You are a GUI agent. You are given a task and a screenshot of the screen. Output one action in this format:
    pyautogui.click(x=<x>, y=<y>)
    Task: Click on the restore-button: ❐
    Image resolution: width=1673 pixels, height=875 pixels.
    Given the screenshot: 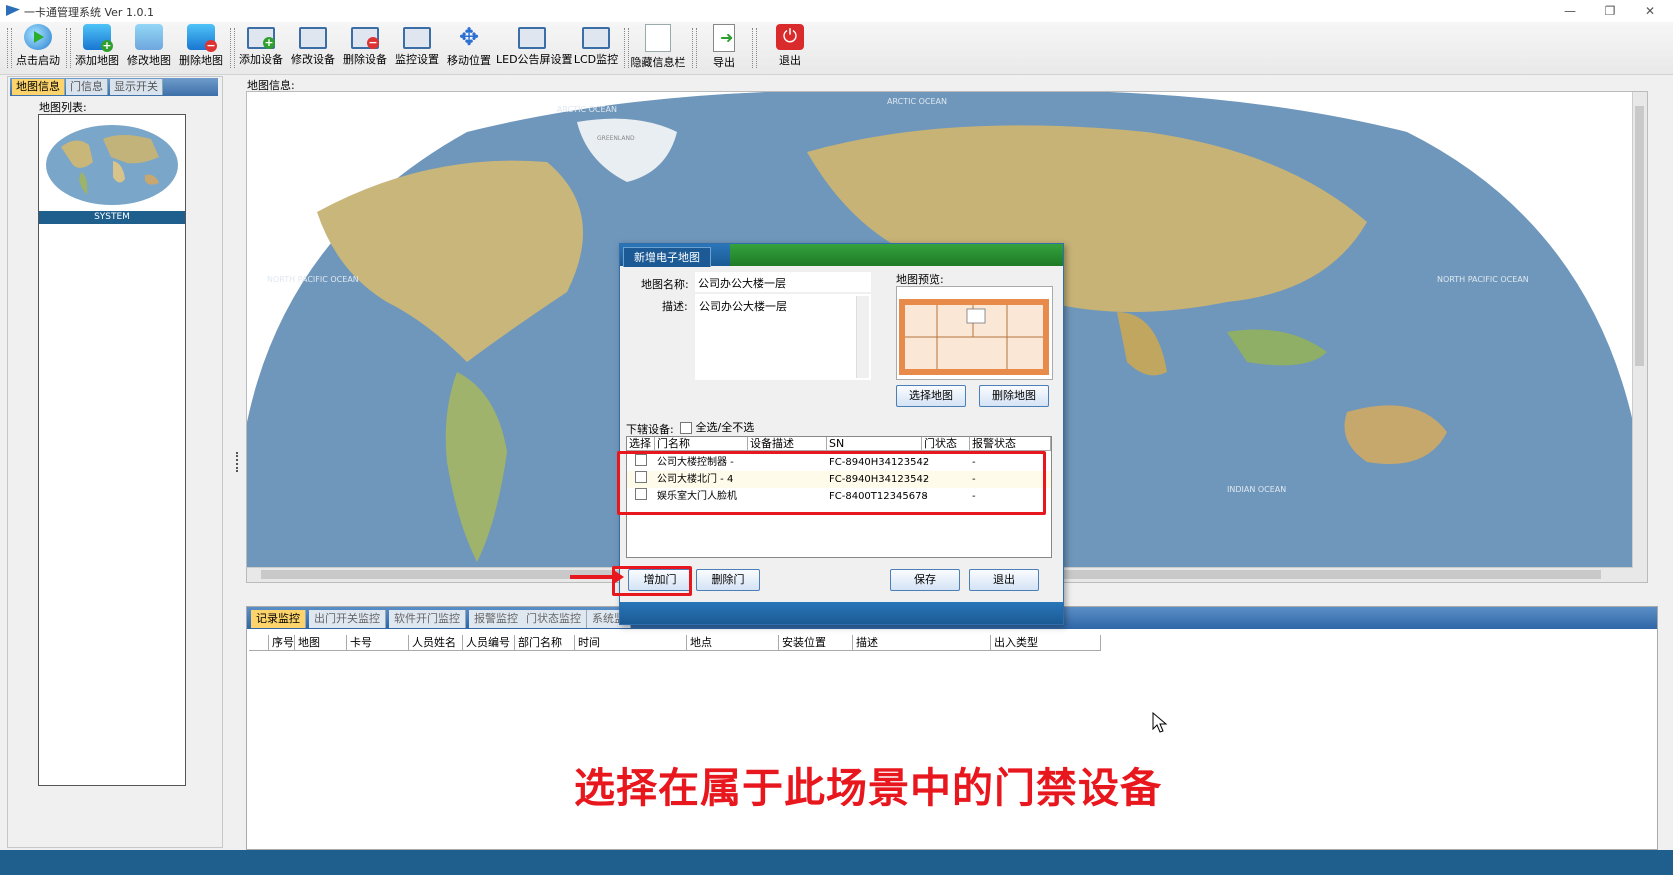 What is the action you would take?
    pyautogui.click(x=1610, y=11)
    